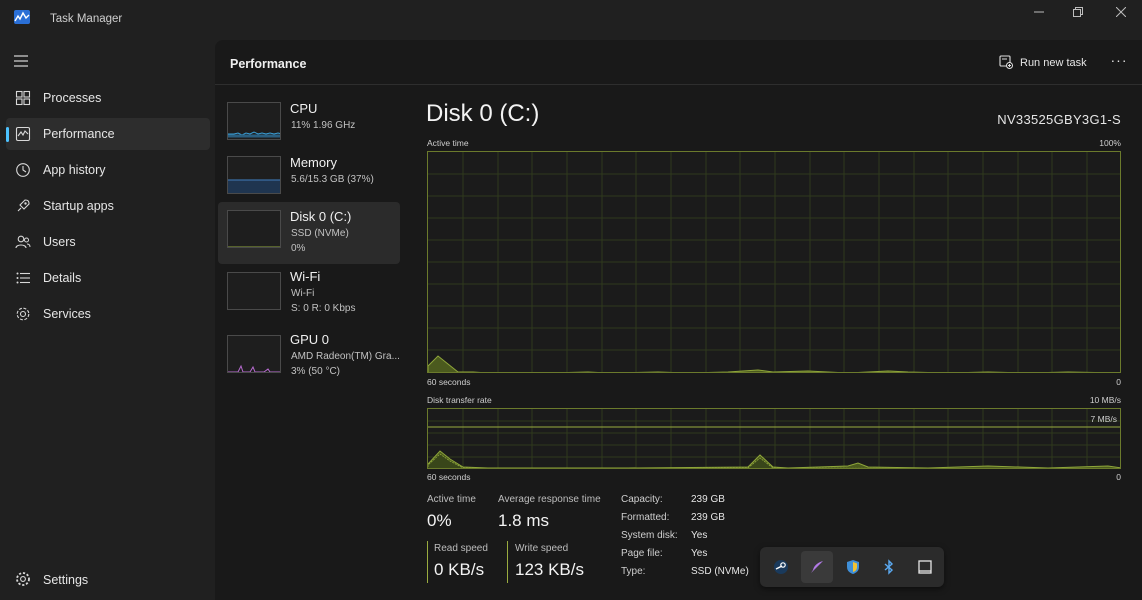  What do you see at coordinates (108, 242) in the screenshot?
I see `sidebar-item-users: Users` at bounding box center [108, 242].